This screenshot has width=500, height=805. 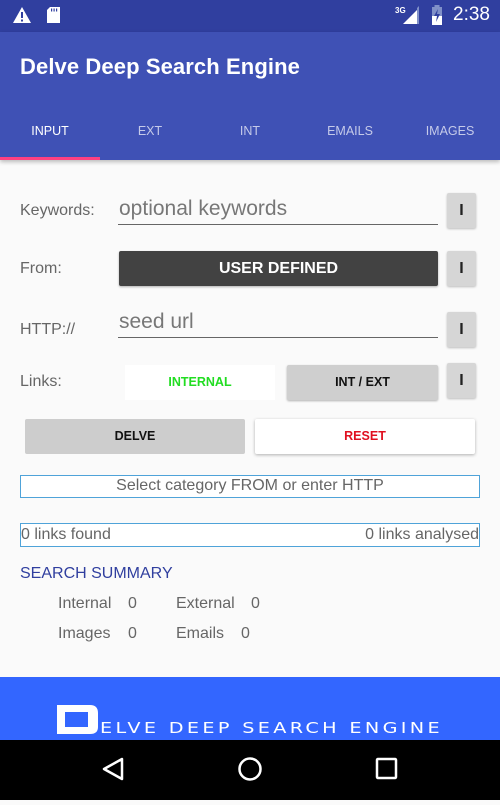 What do you see at coordinates (245, 633) in the screenshot?
I see `summary-emails-value: 0` at bounding box center [245, 633].